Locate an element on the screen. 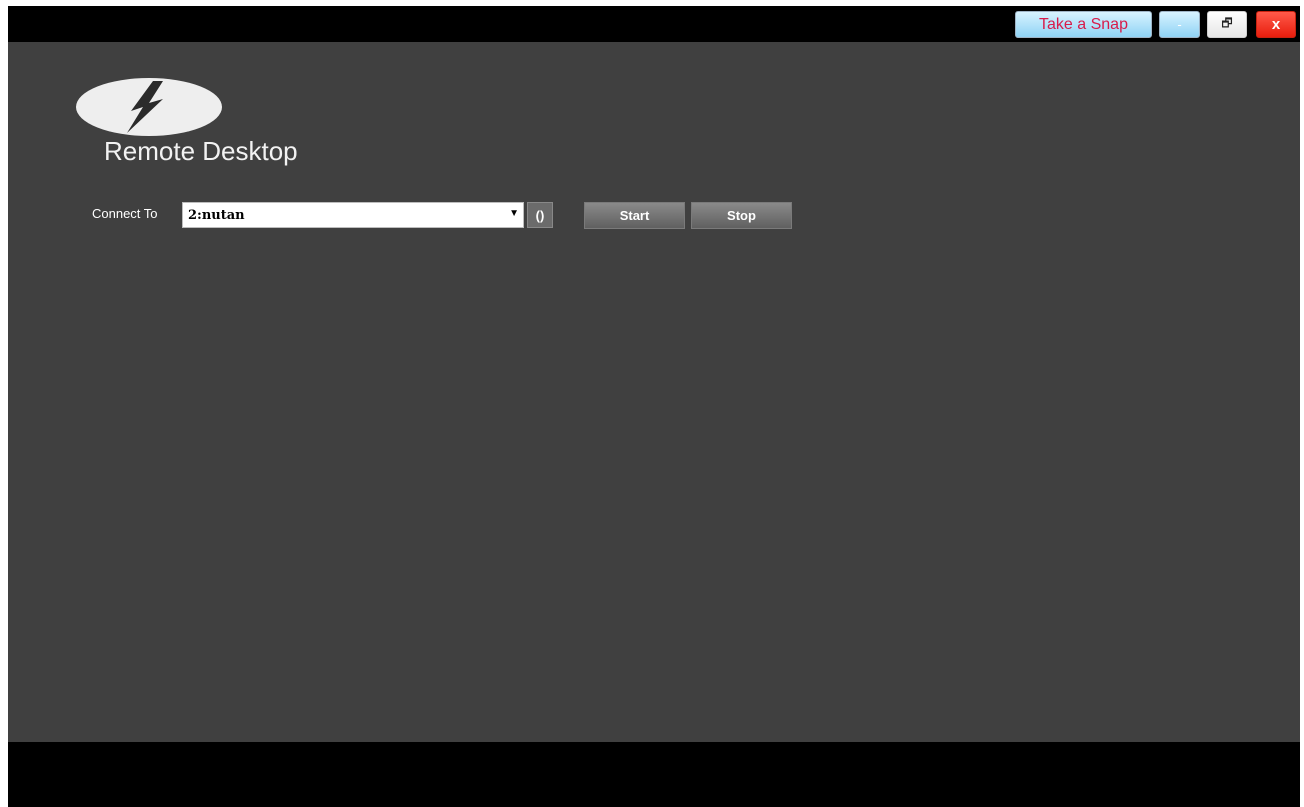 The height and width of the screenshot is (807, 1304). connect-to-dropdown: 2:nutan ▼ is located at coordinates (353, 215).